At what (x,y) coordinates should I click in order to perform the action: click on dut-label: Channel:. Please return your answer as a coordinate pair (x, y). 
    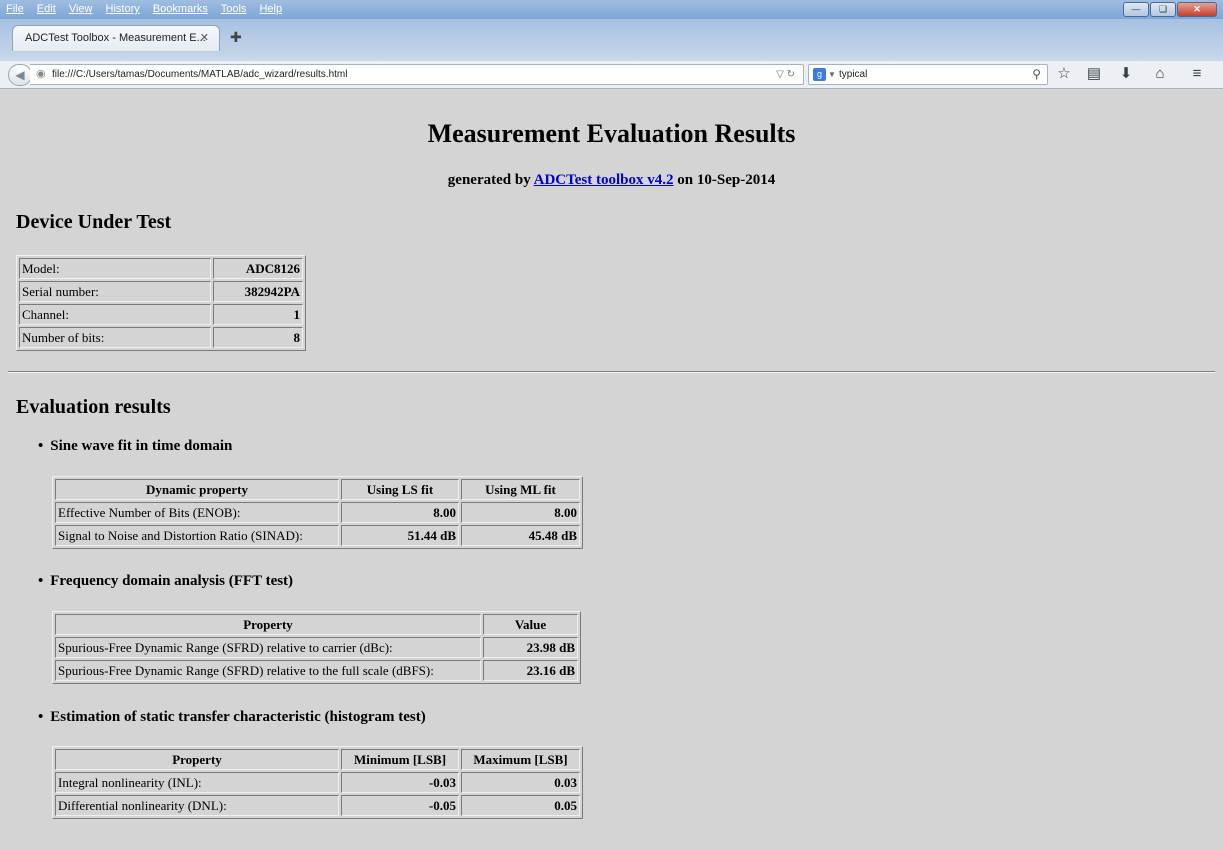
    Looking at the image, I should click on (115, 314).